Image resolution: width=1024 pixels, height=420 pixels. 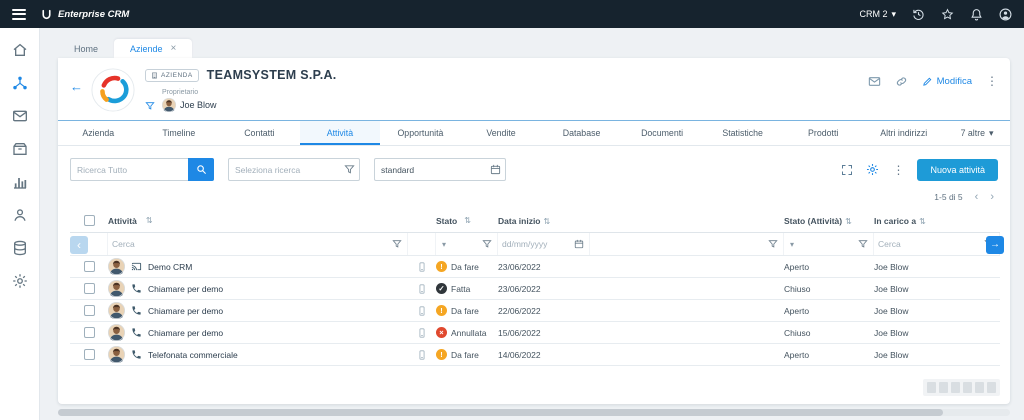 I want to click on toolbar-more-icon: ⋮, so click(x=898, y=170).